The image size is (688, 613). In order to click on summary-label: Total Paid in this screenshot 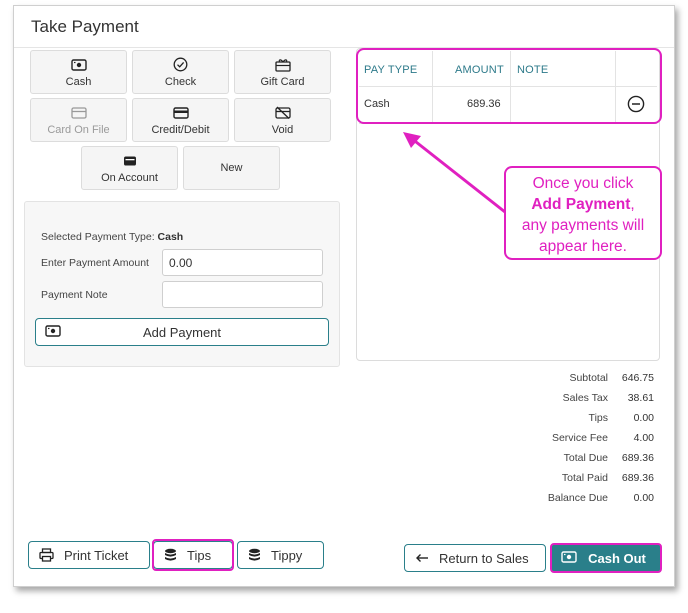, I will do `click(584, 478)`.